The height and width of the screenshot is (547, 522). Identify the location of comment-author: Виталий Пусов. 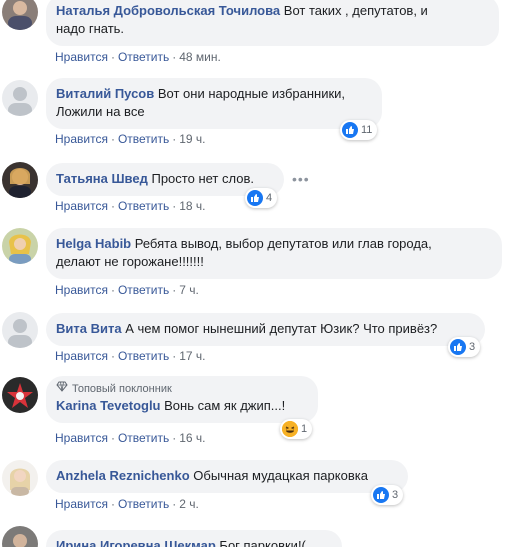
(105, 93).